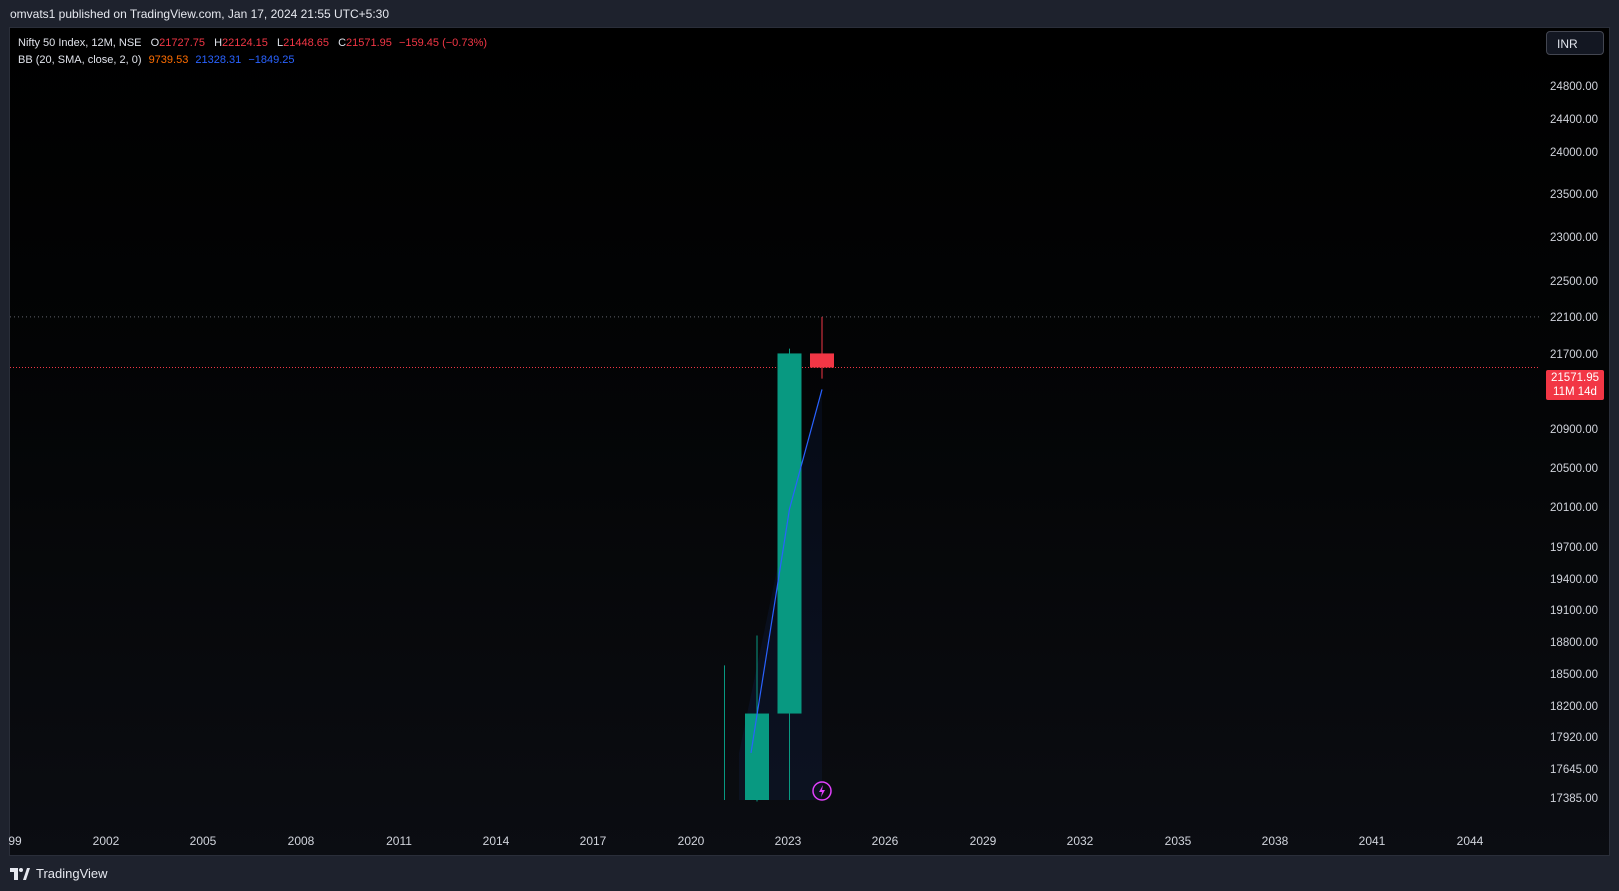  I want to click on price-tick-label: 20500.00, so click(1574, 469).